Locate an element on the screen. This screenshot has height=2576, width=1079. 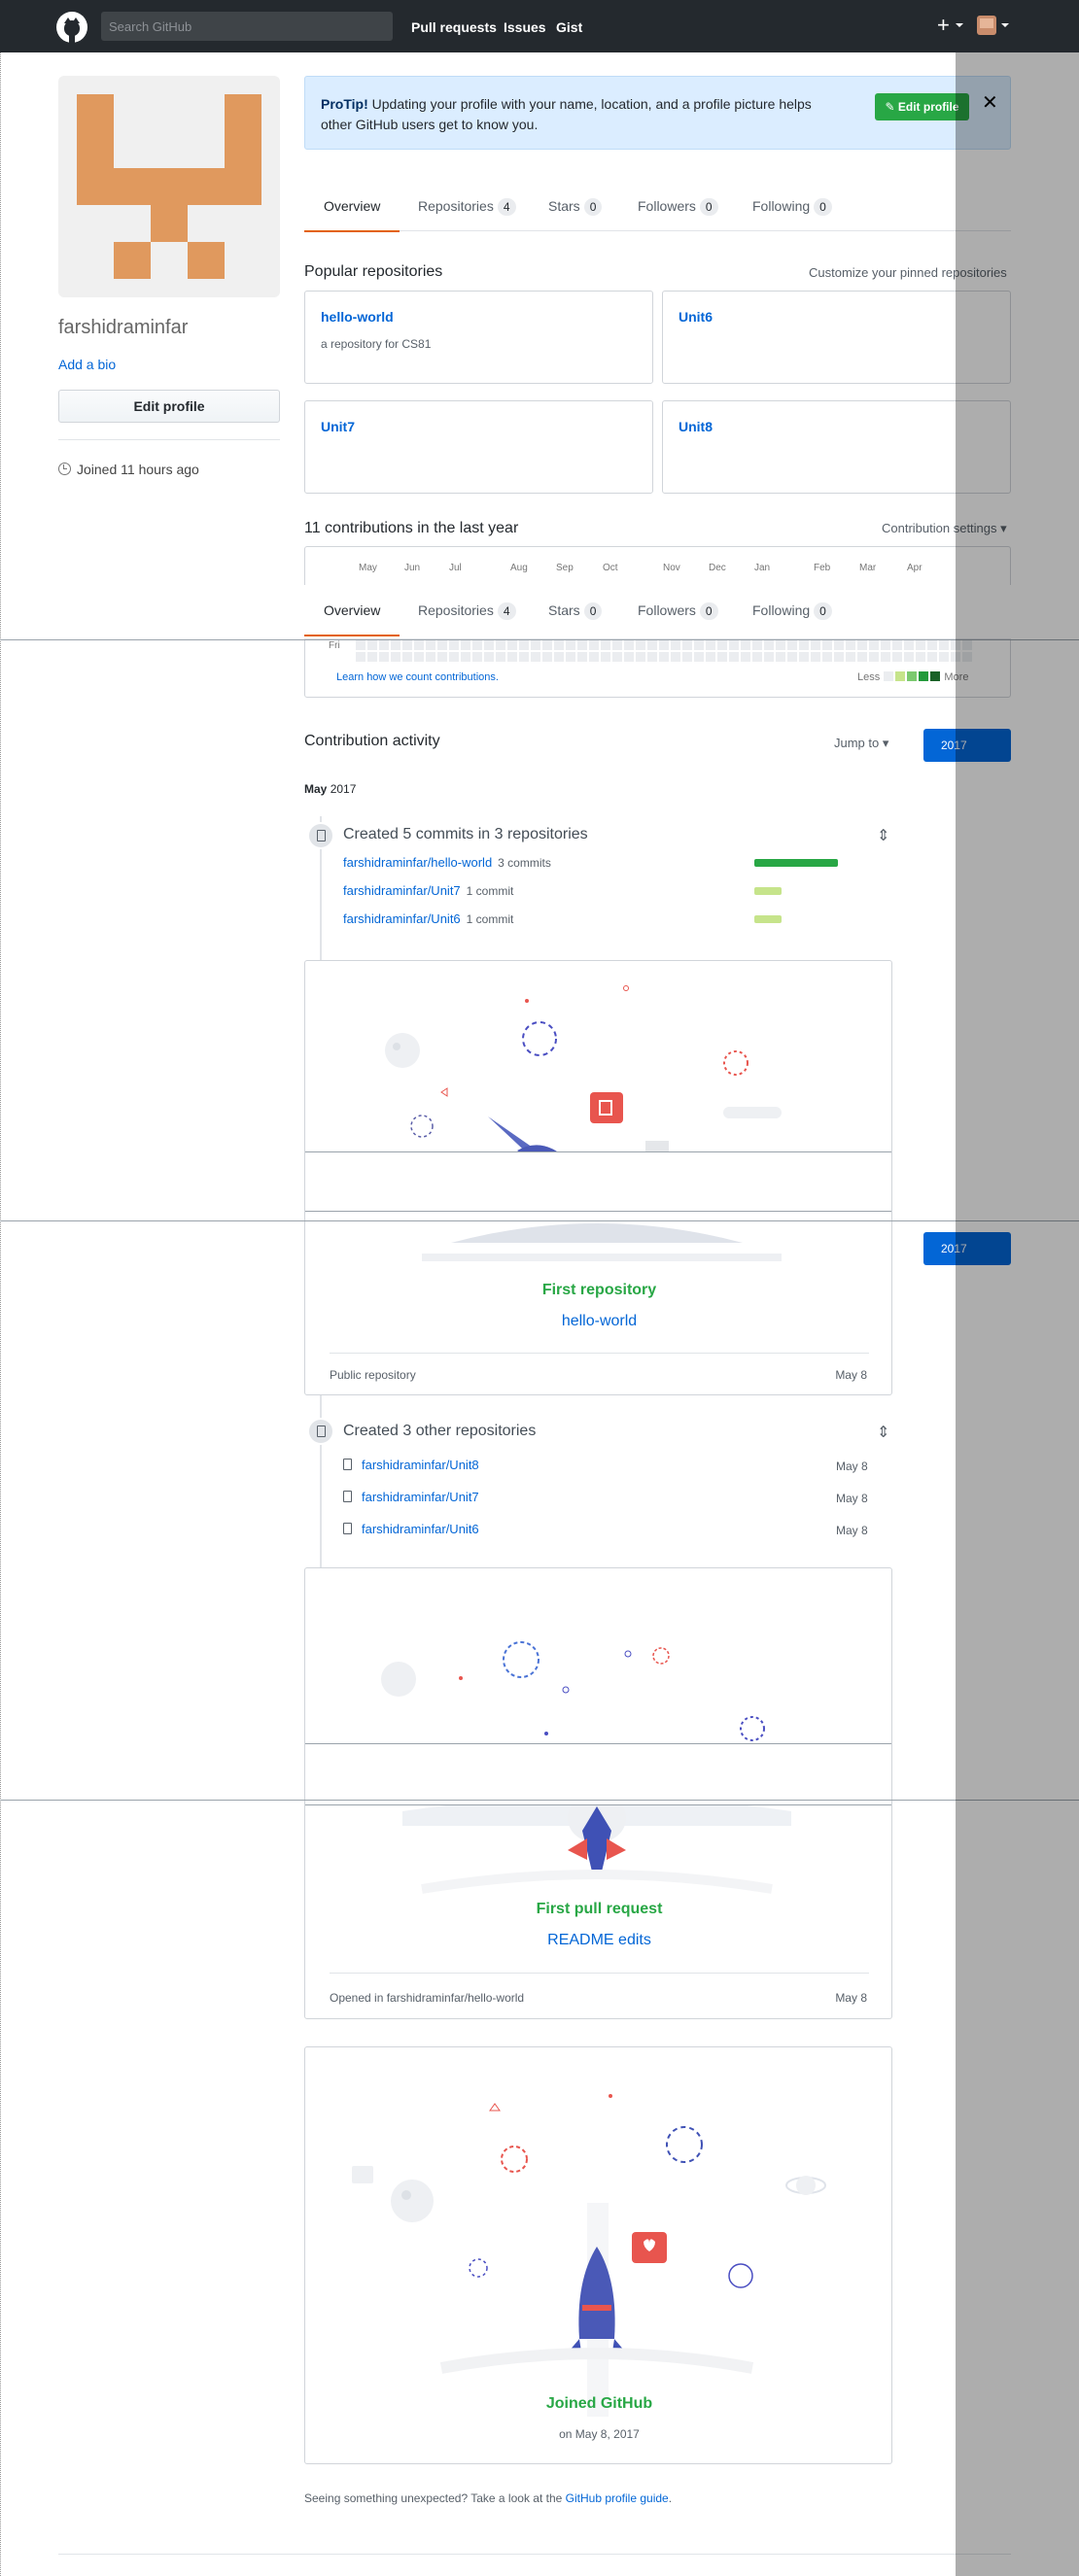
repo-link: Unit6 is located at coordinates (696, 317).